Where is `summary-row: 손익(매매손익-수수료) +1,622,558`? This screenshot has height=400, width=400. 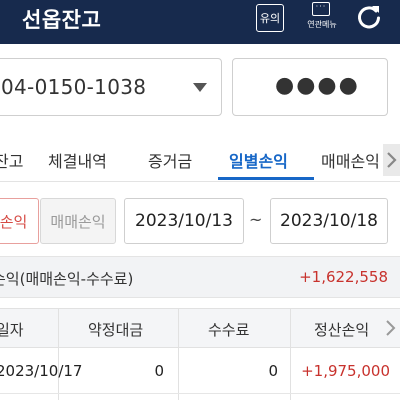
summary-row: 손익(매매손익-수수료) +1,622,558 is located at coordinates (200, 277).